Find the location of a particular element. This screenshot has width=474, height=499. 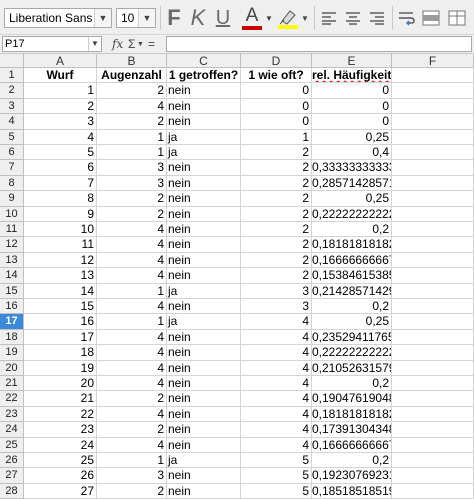

header-cell: Augenzahl is located at coordinates (132, 76).